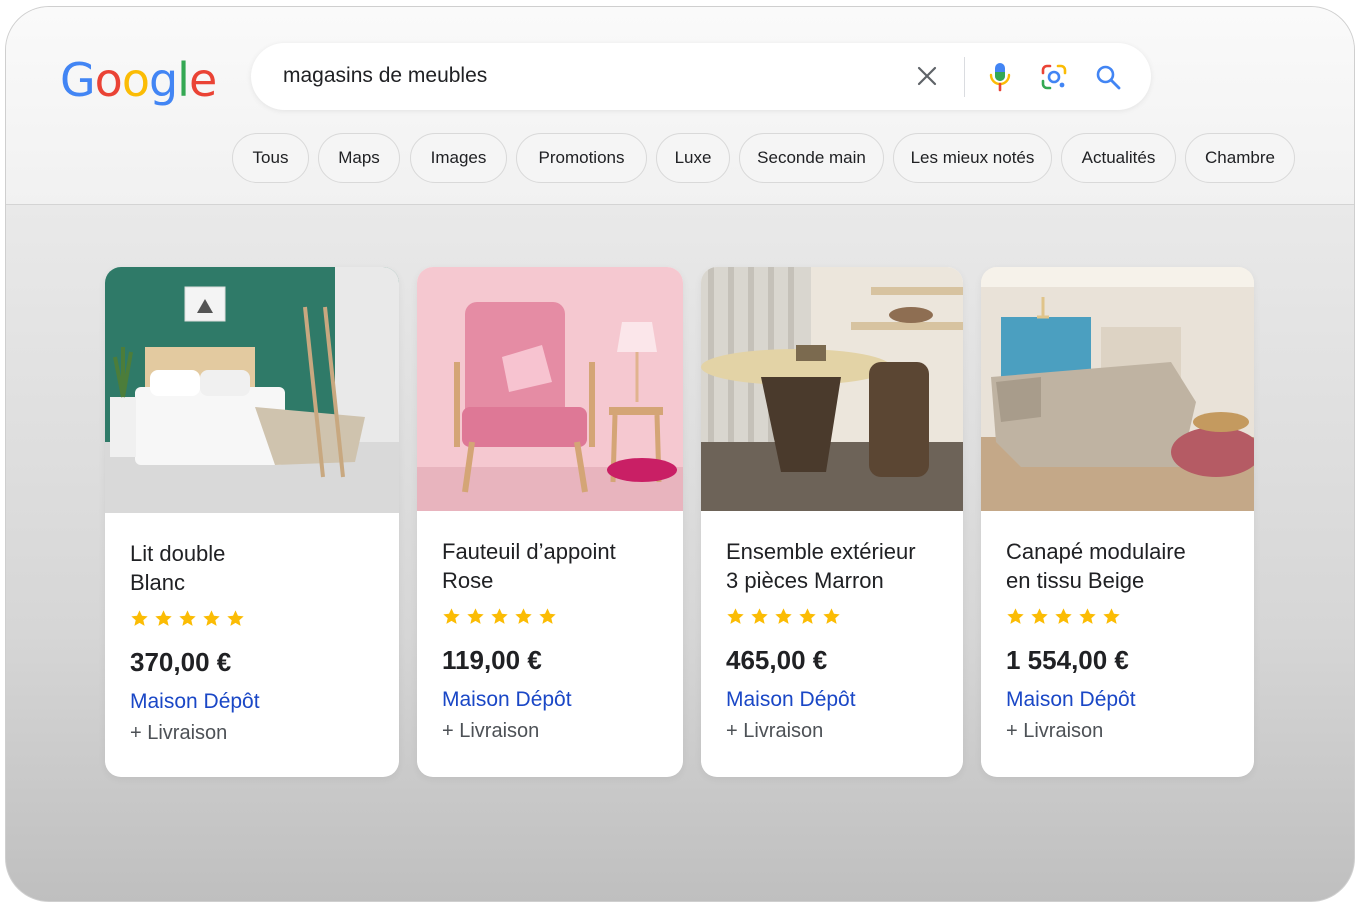 The image size is (1361, 905). Describe the element at coordinates (163, 80) in the screenshot. I see `logo-letter: g` at that location.